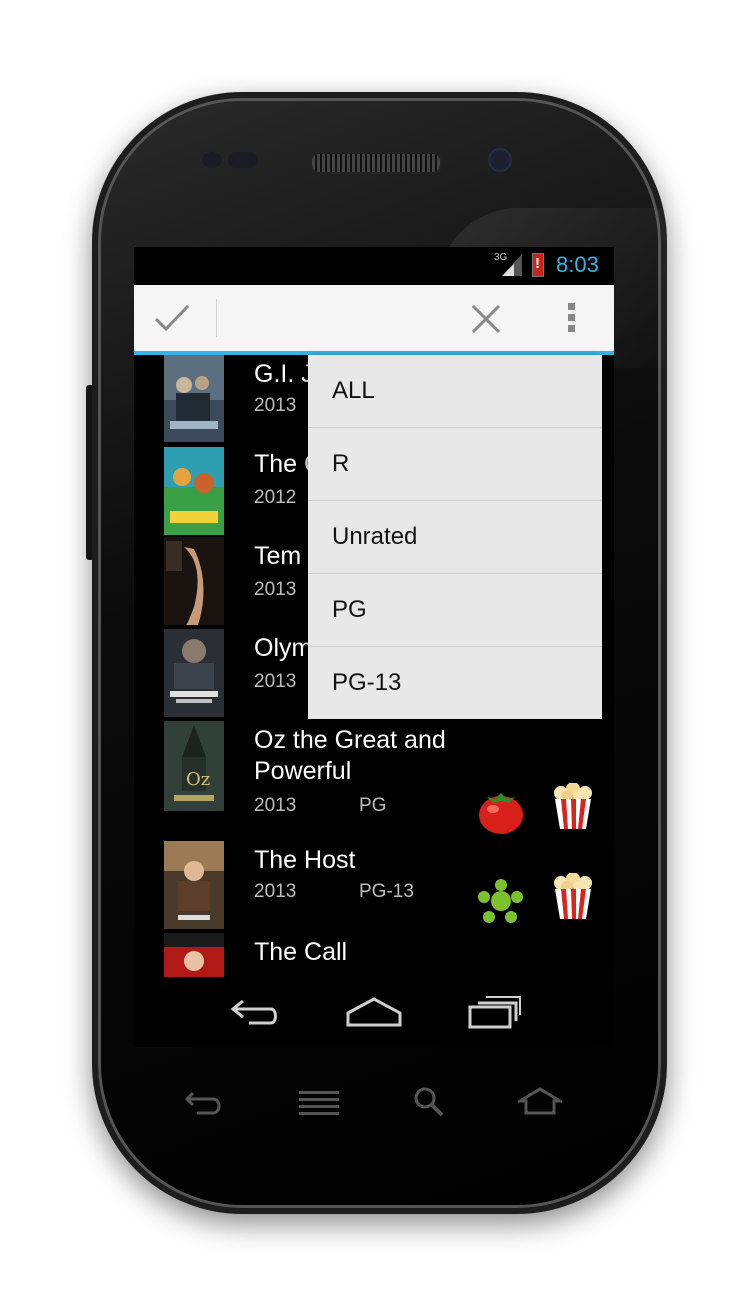  I want to click on hardware-menu-icon, so click(319, 1101).